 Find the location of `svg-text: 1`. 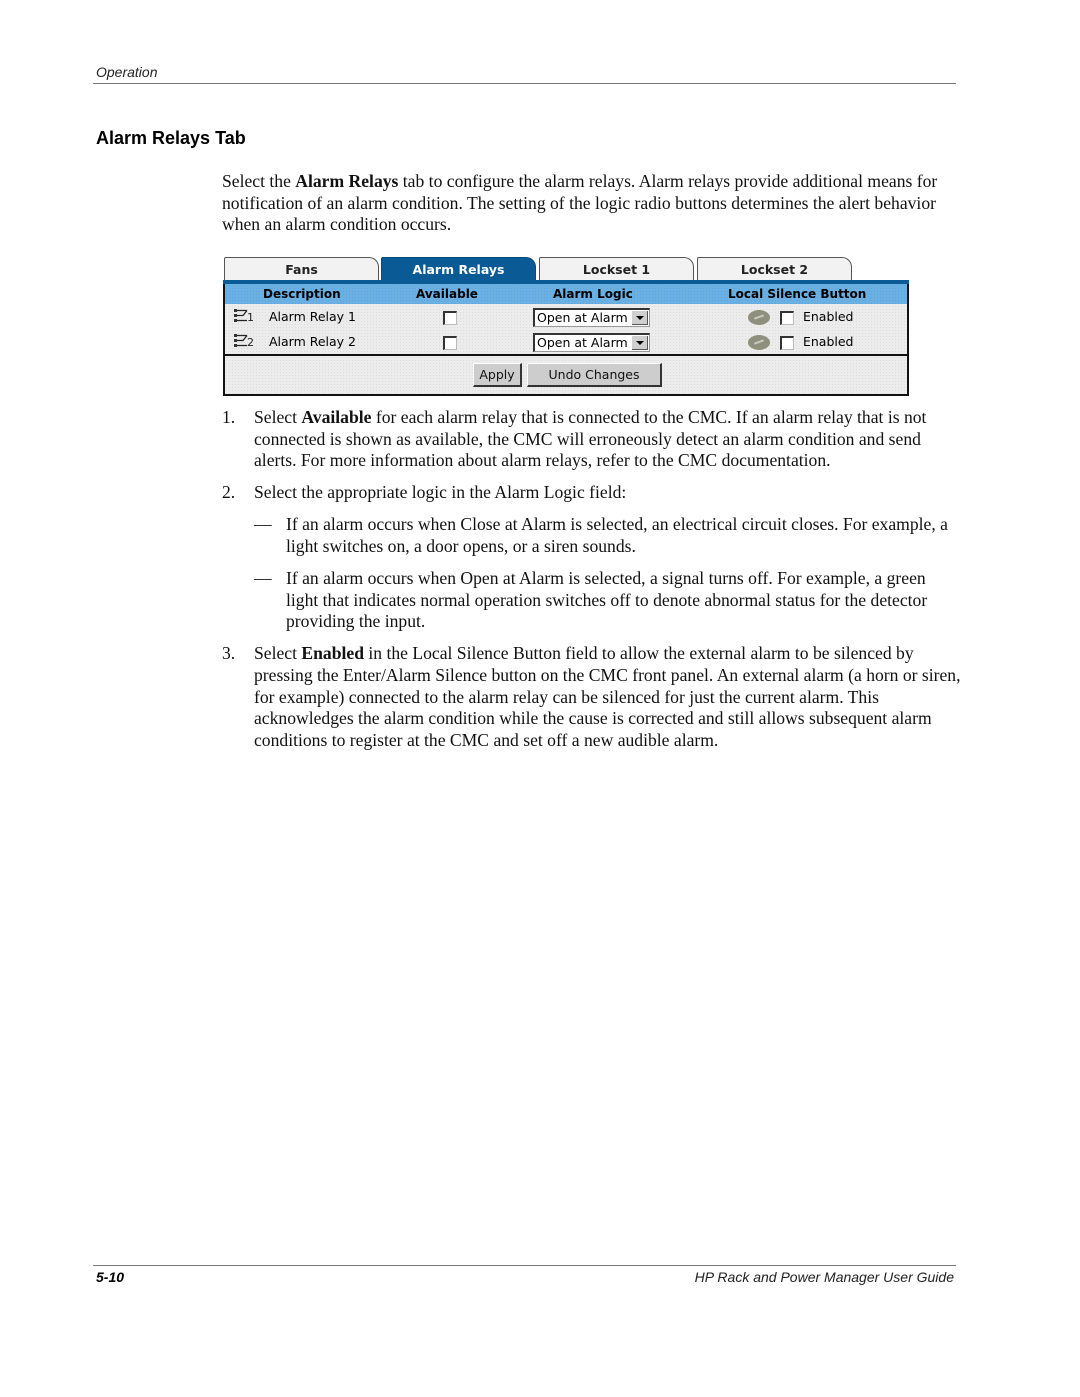

svg-text: 1 is located at coordinates (250, 317).